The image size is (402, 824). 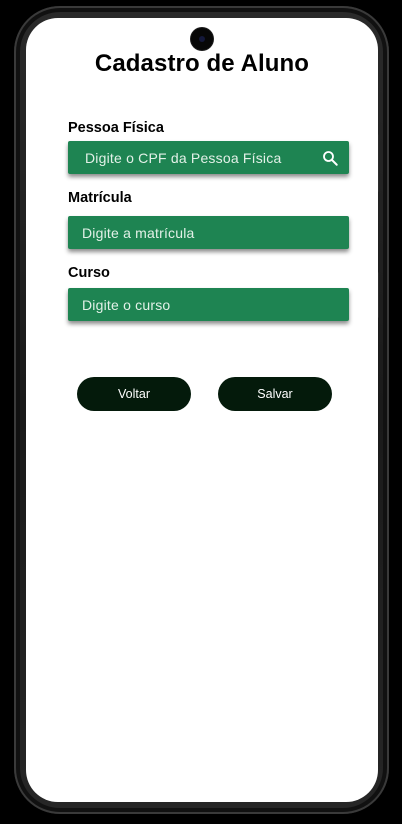 What do you see at coordinates (89, 273) in the screenshot?
I see `curso-label: Curso` at bounding box center [89, 273].